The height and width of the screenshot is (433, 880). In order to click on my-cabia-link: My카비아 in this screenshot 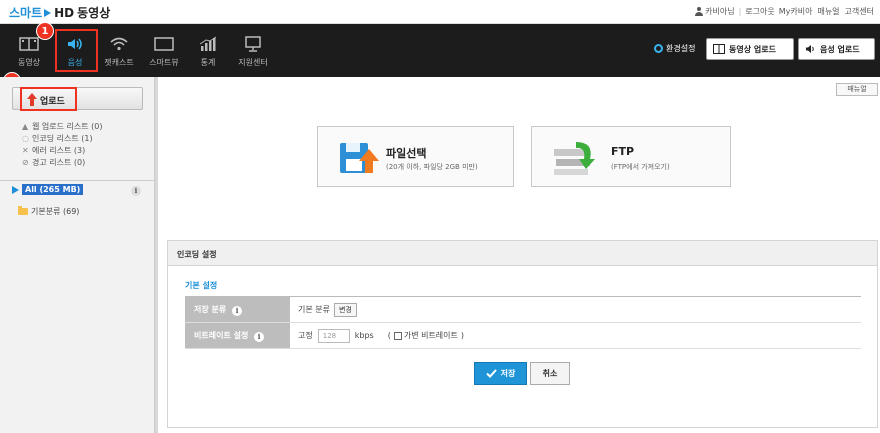, I will do `click(796, 11)`.